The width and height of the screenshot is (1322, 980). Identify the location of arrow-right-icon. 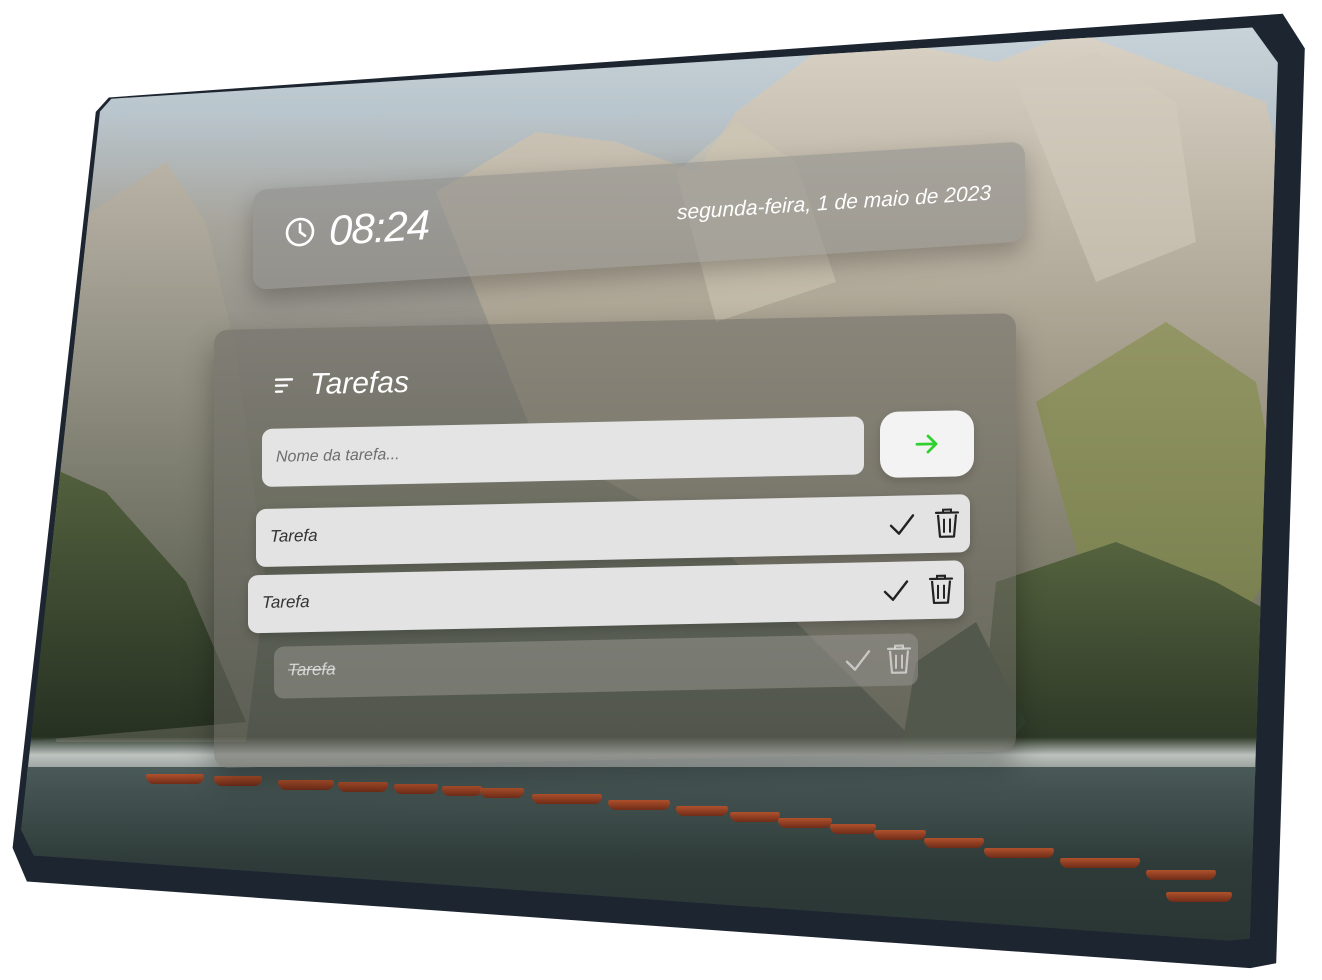
(926, 444).